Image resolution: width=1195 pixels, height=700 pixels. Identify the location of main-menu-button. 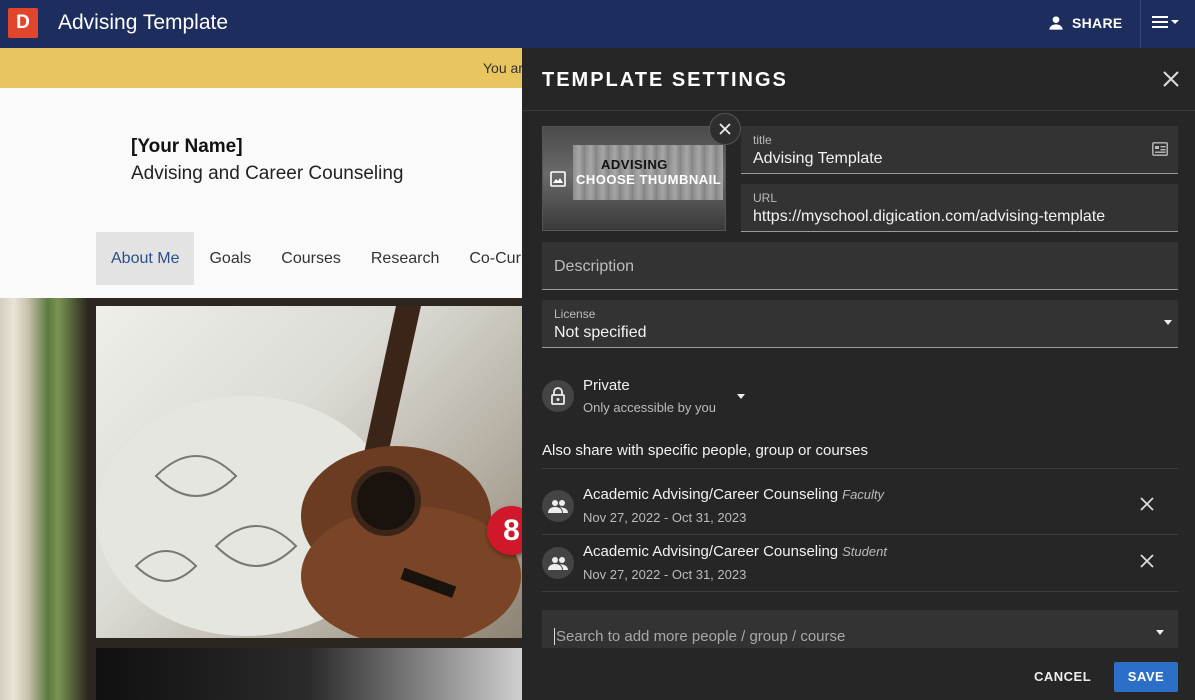
(1166, 22).